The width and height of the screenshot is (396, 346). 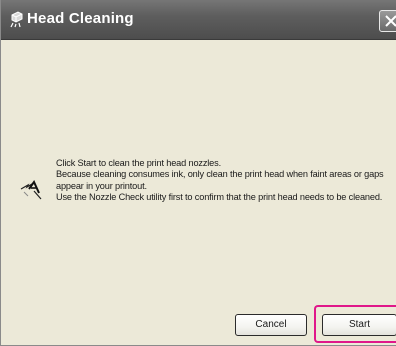 I want to click on title-bar: Head Cleaning, so click(x=198, y=20).